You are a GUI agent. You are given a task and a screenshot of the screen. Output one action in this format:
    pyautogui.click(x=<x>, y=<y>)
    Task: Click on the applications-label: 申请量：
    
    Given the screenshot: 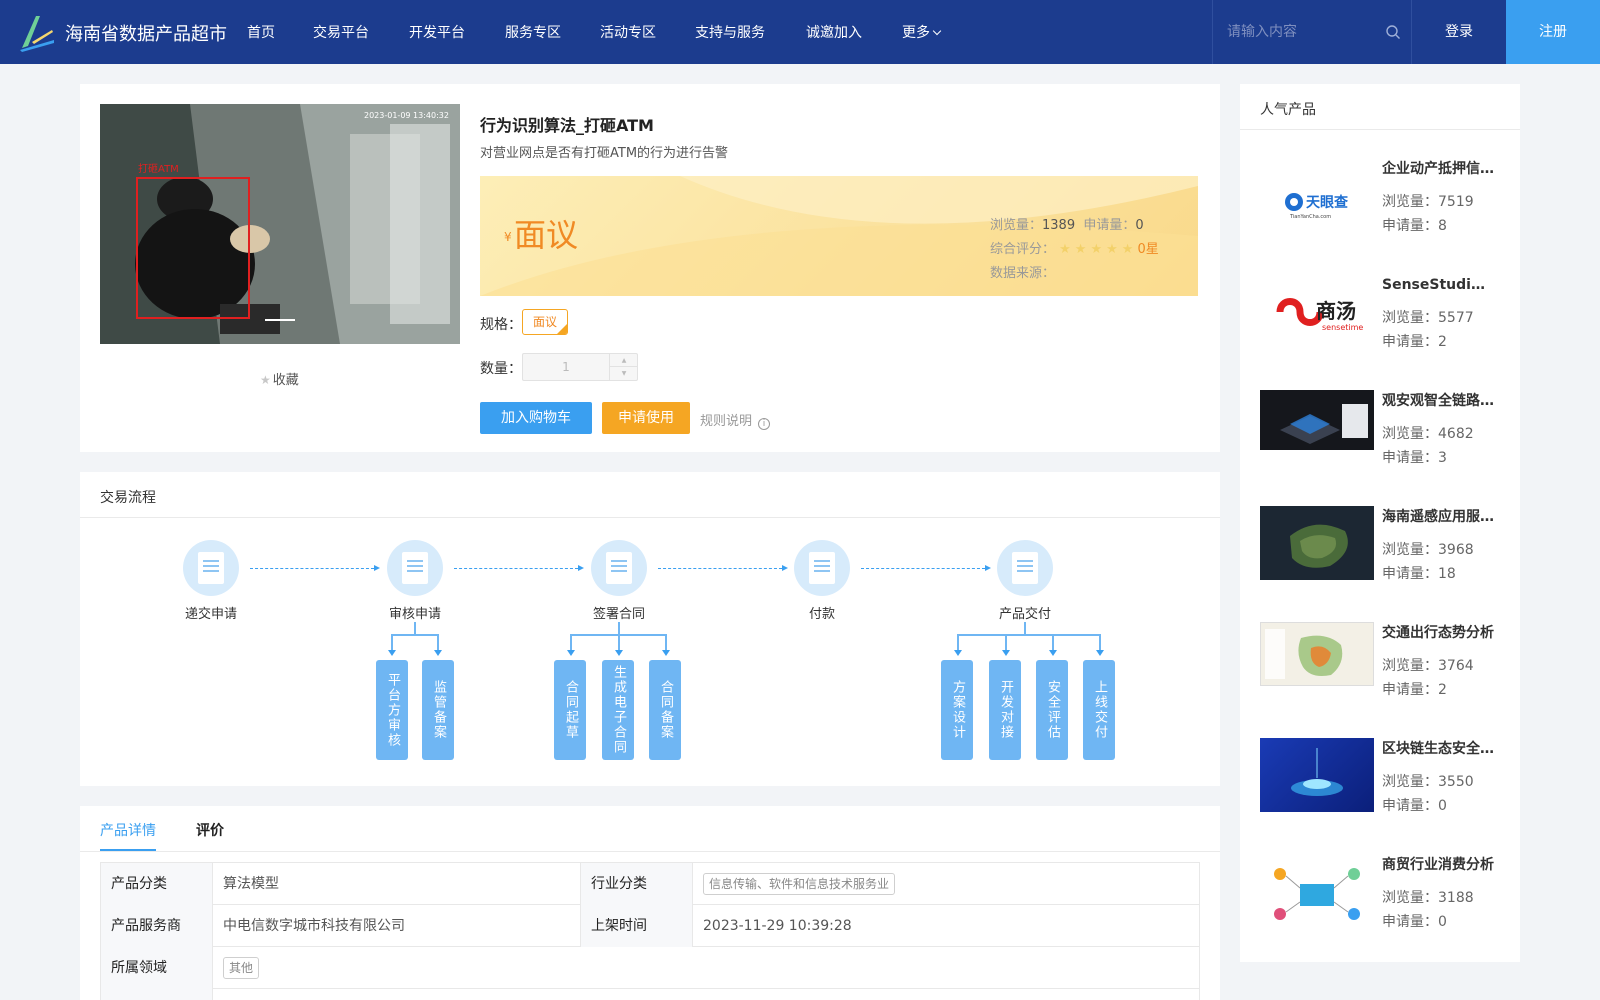 What is the action you would take?
    pyautogui.click(x=1109, y=225)
    